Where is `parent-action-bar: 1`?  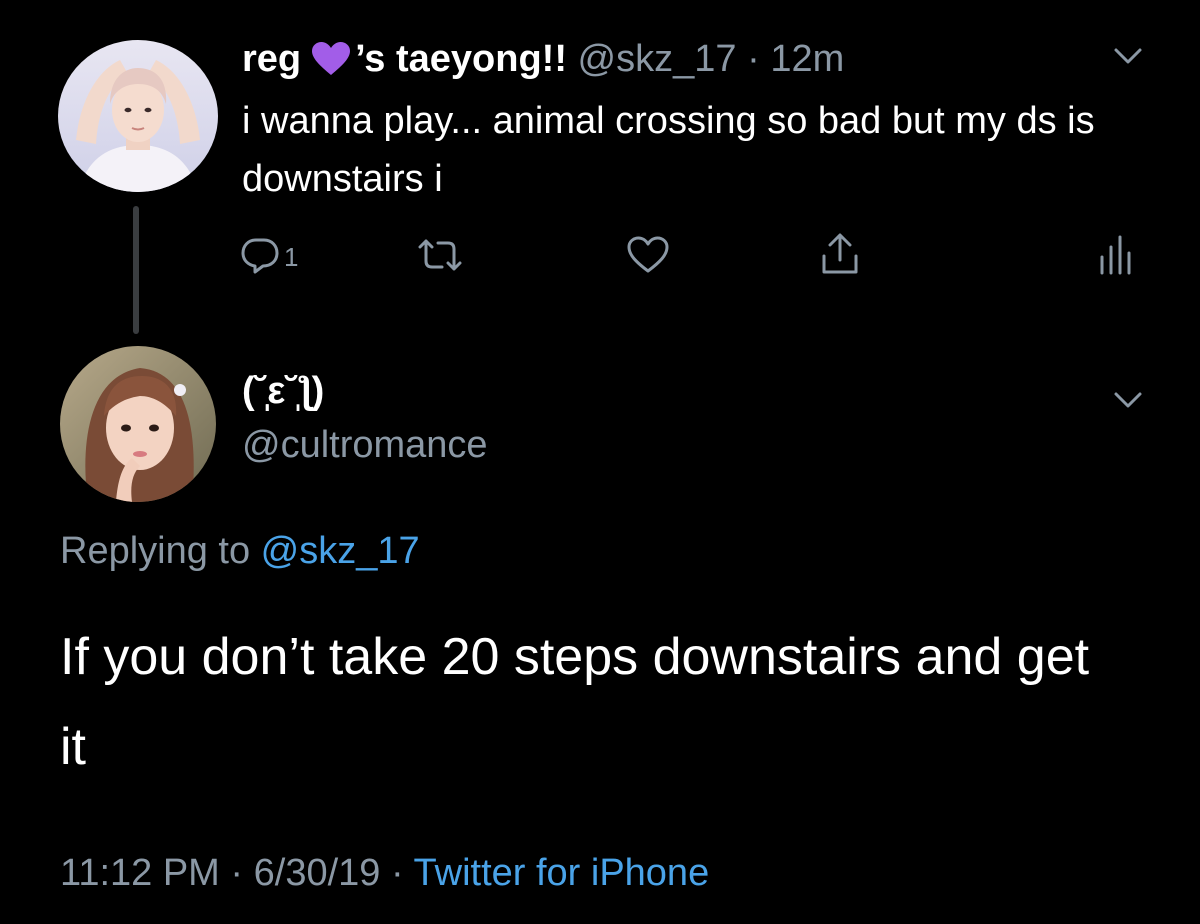
parent-action-bar: 1 is located at coordinates (690, 257).